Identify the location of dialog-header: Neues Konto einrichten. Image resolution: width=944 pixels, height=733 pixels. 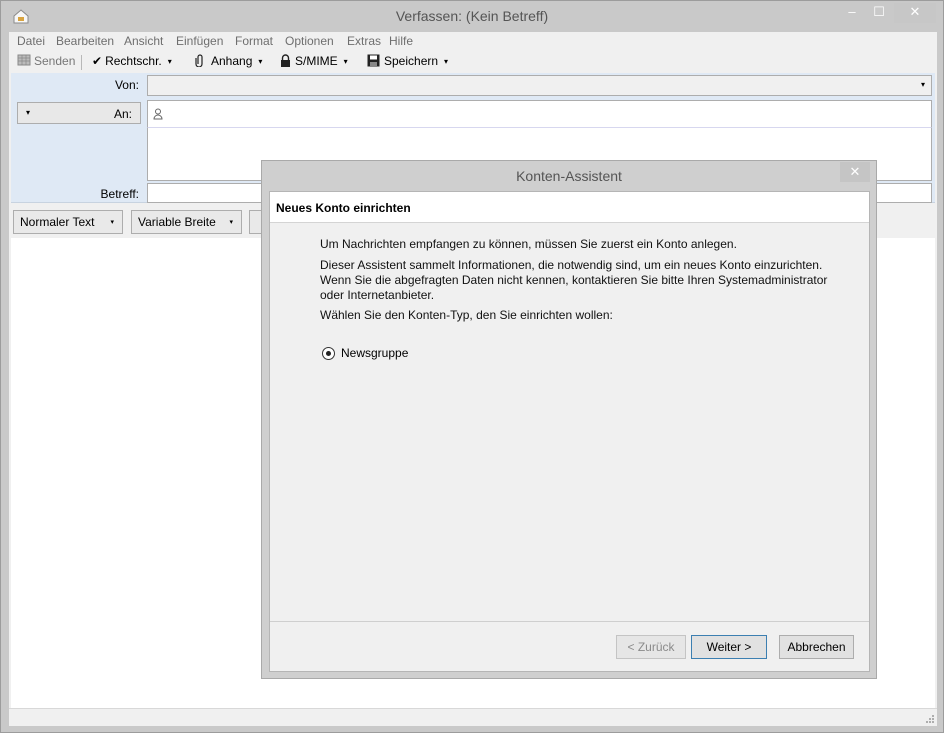
(569, 207).